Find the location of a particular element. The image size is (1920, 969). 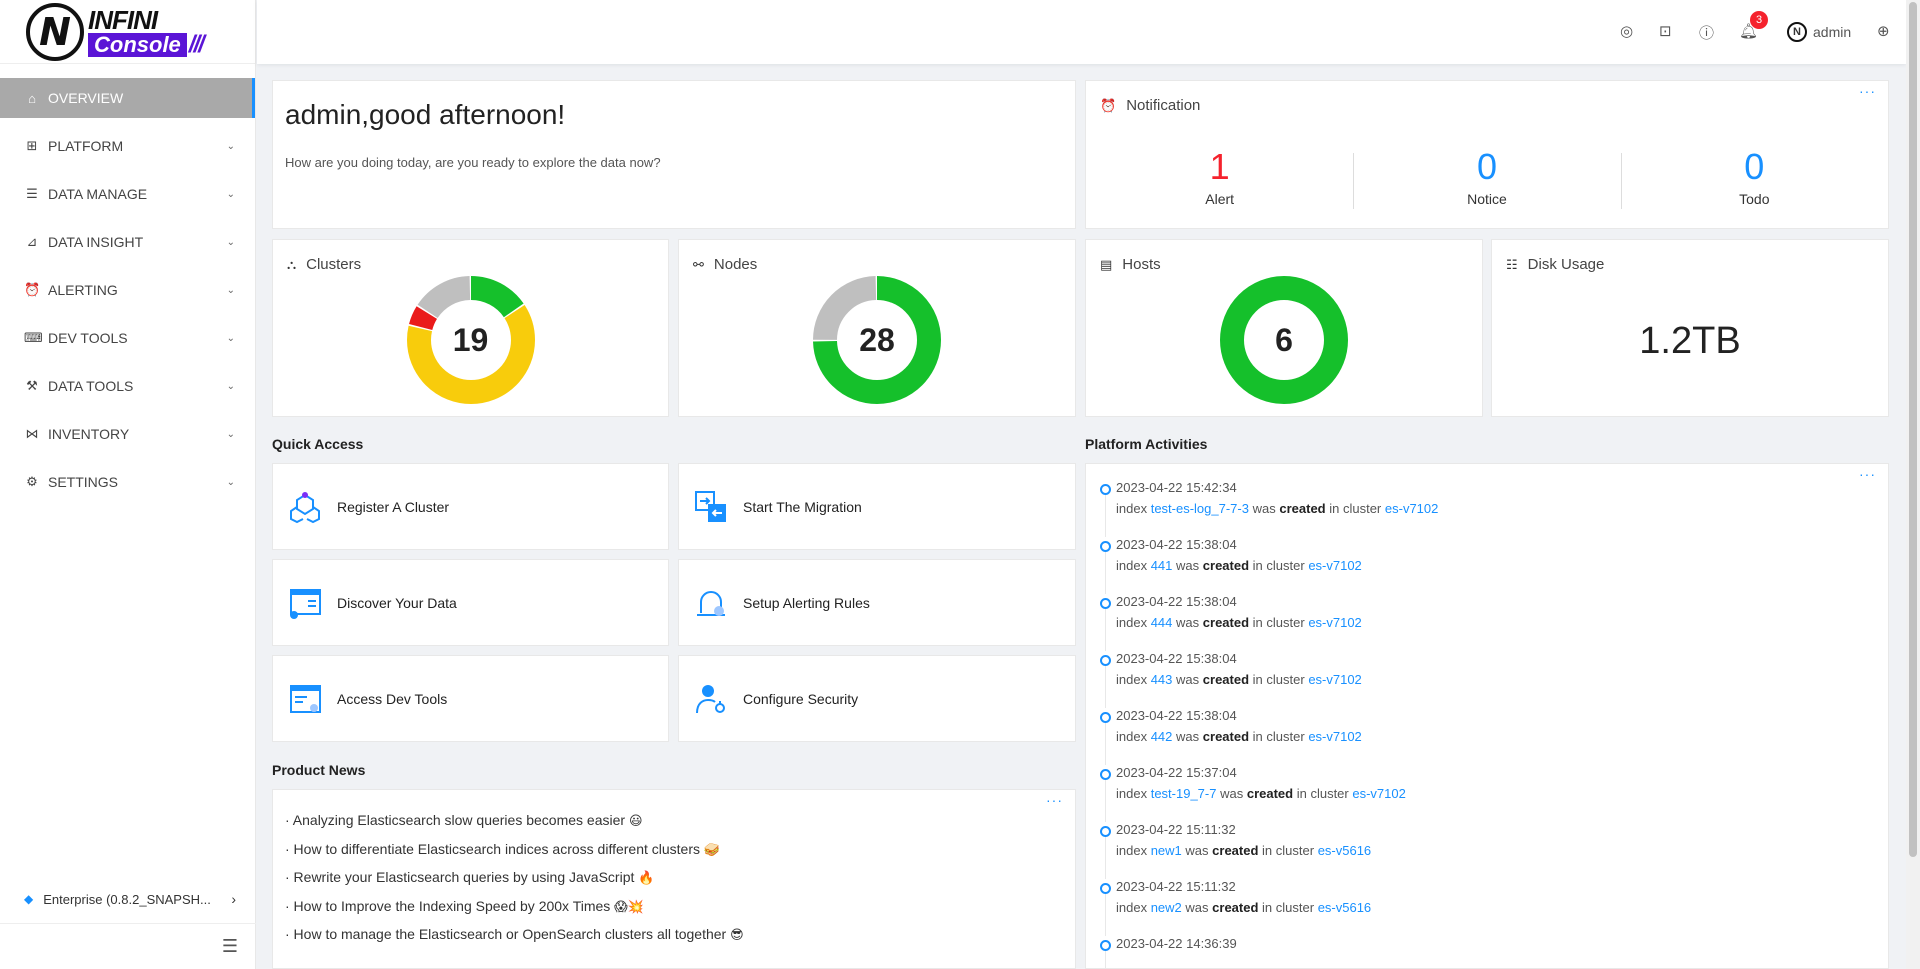

hosts-card: ▤ Hosts 6 is located at coordinates (1284, 328).